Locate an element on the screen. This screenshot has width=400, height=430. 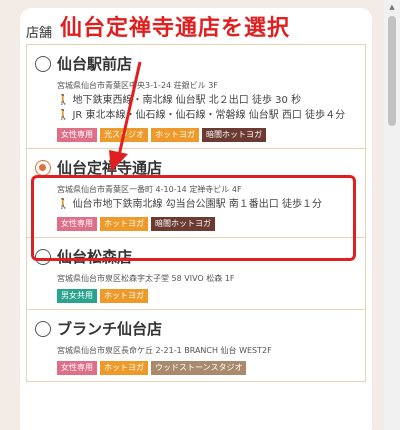
annotation-text: 仙台定禅寺通店を選択 is located at coordinates (175, 28).